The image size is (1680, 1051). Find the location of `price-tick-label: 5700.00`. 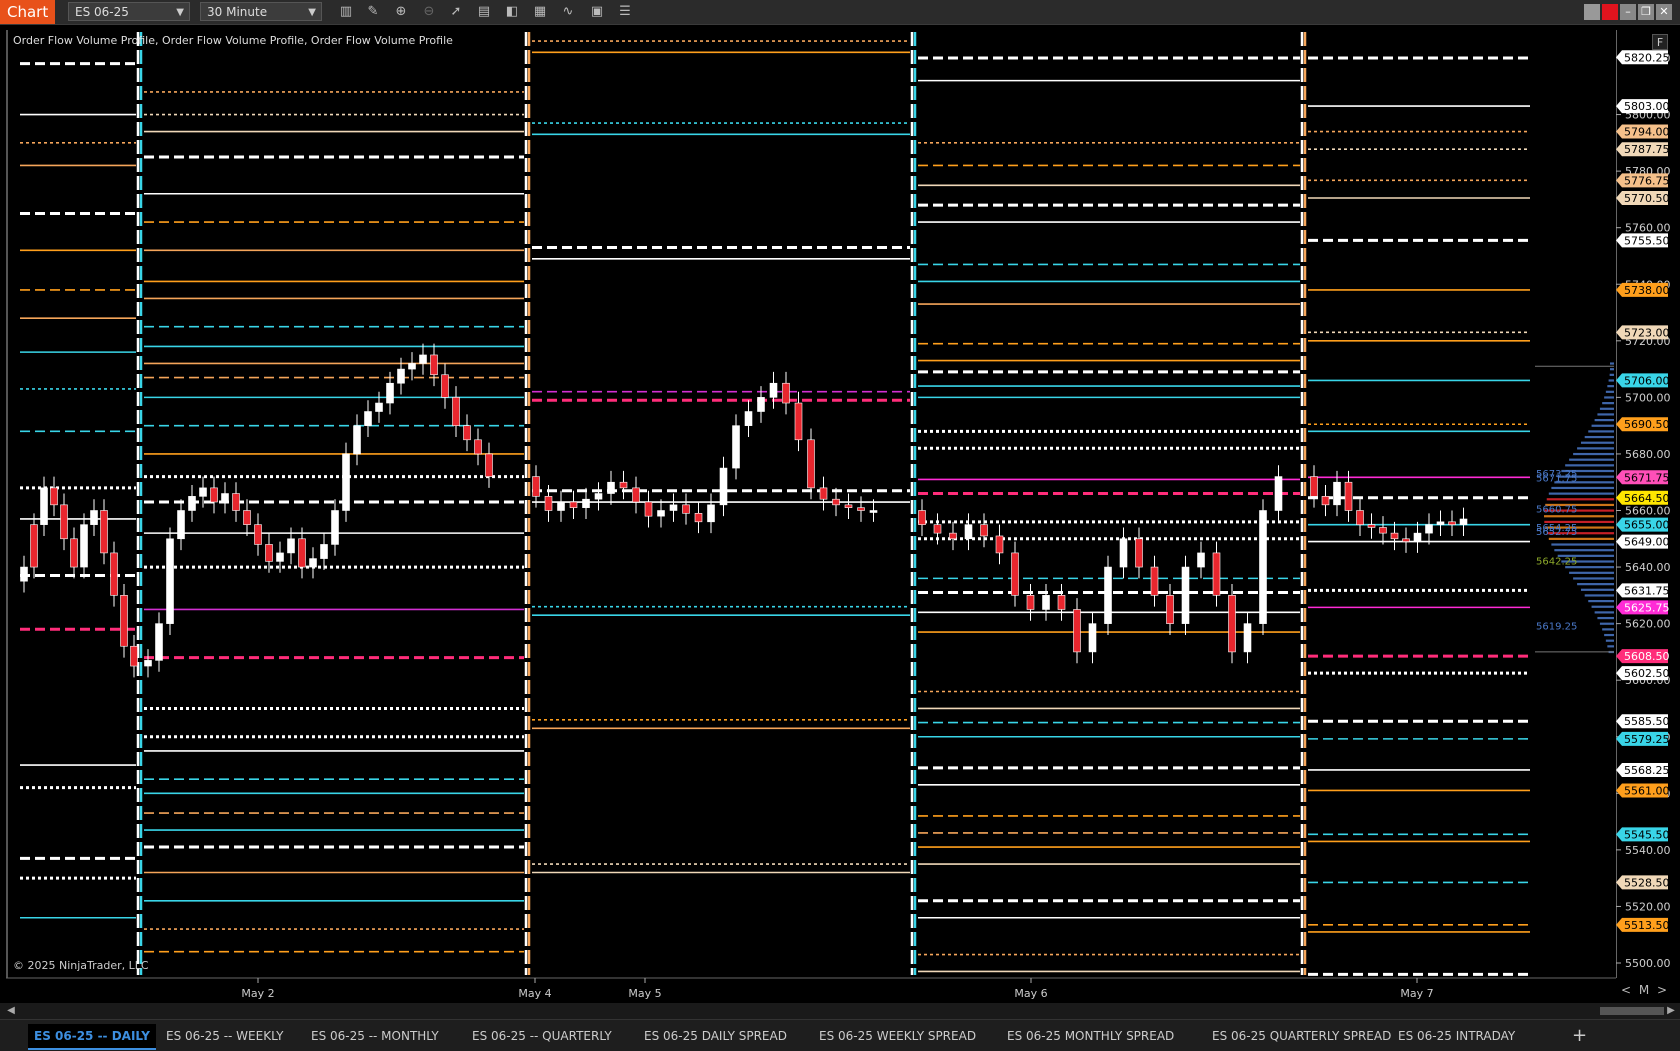

price-tick-label: 5700.00 is located at coordinates (1648, 397).